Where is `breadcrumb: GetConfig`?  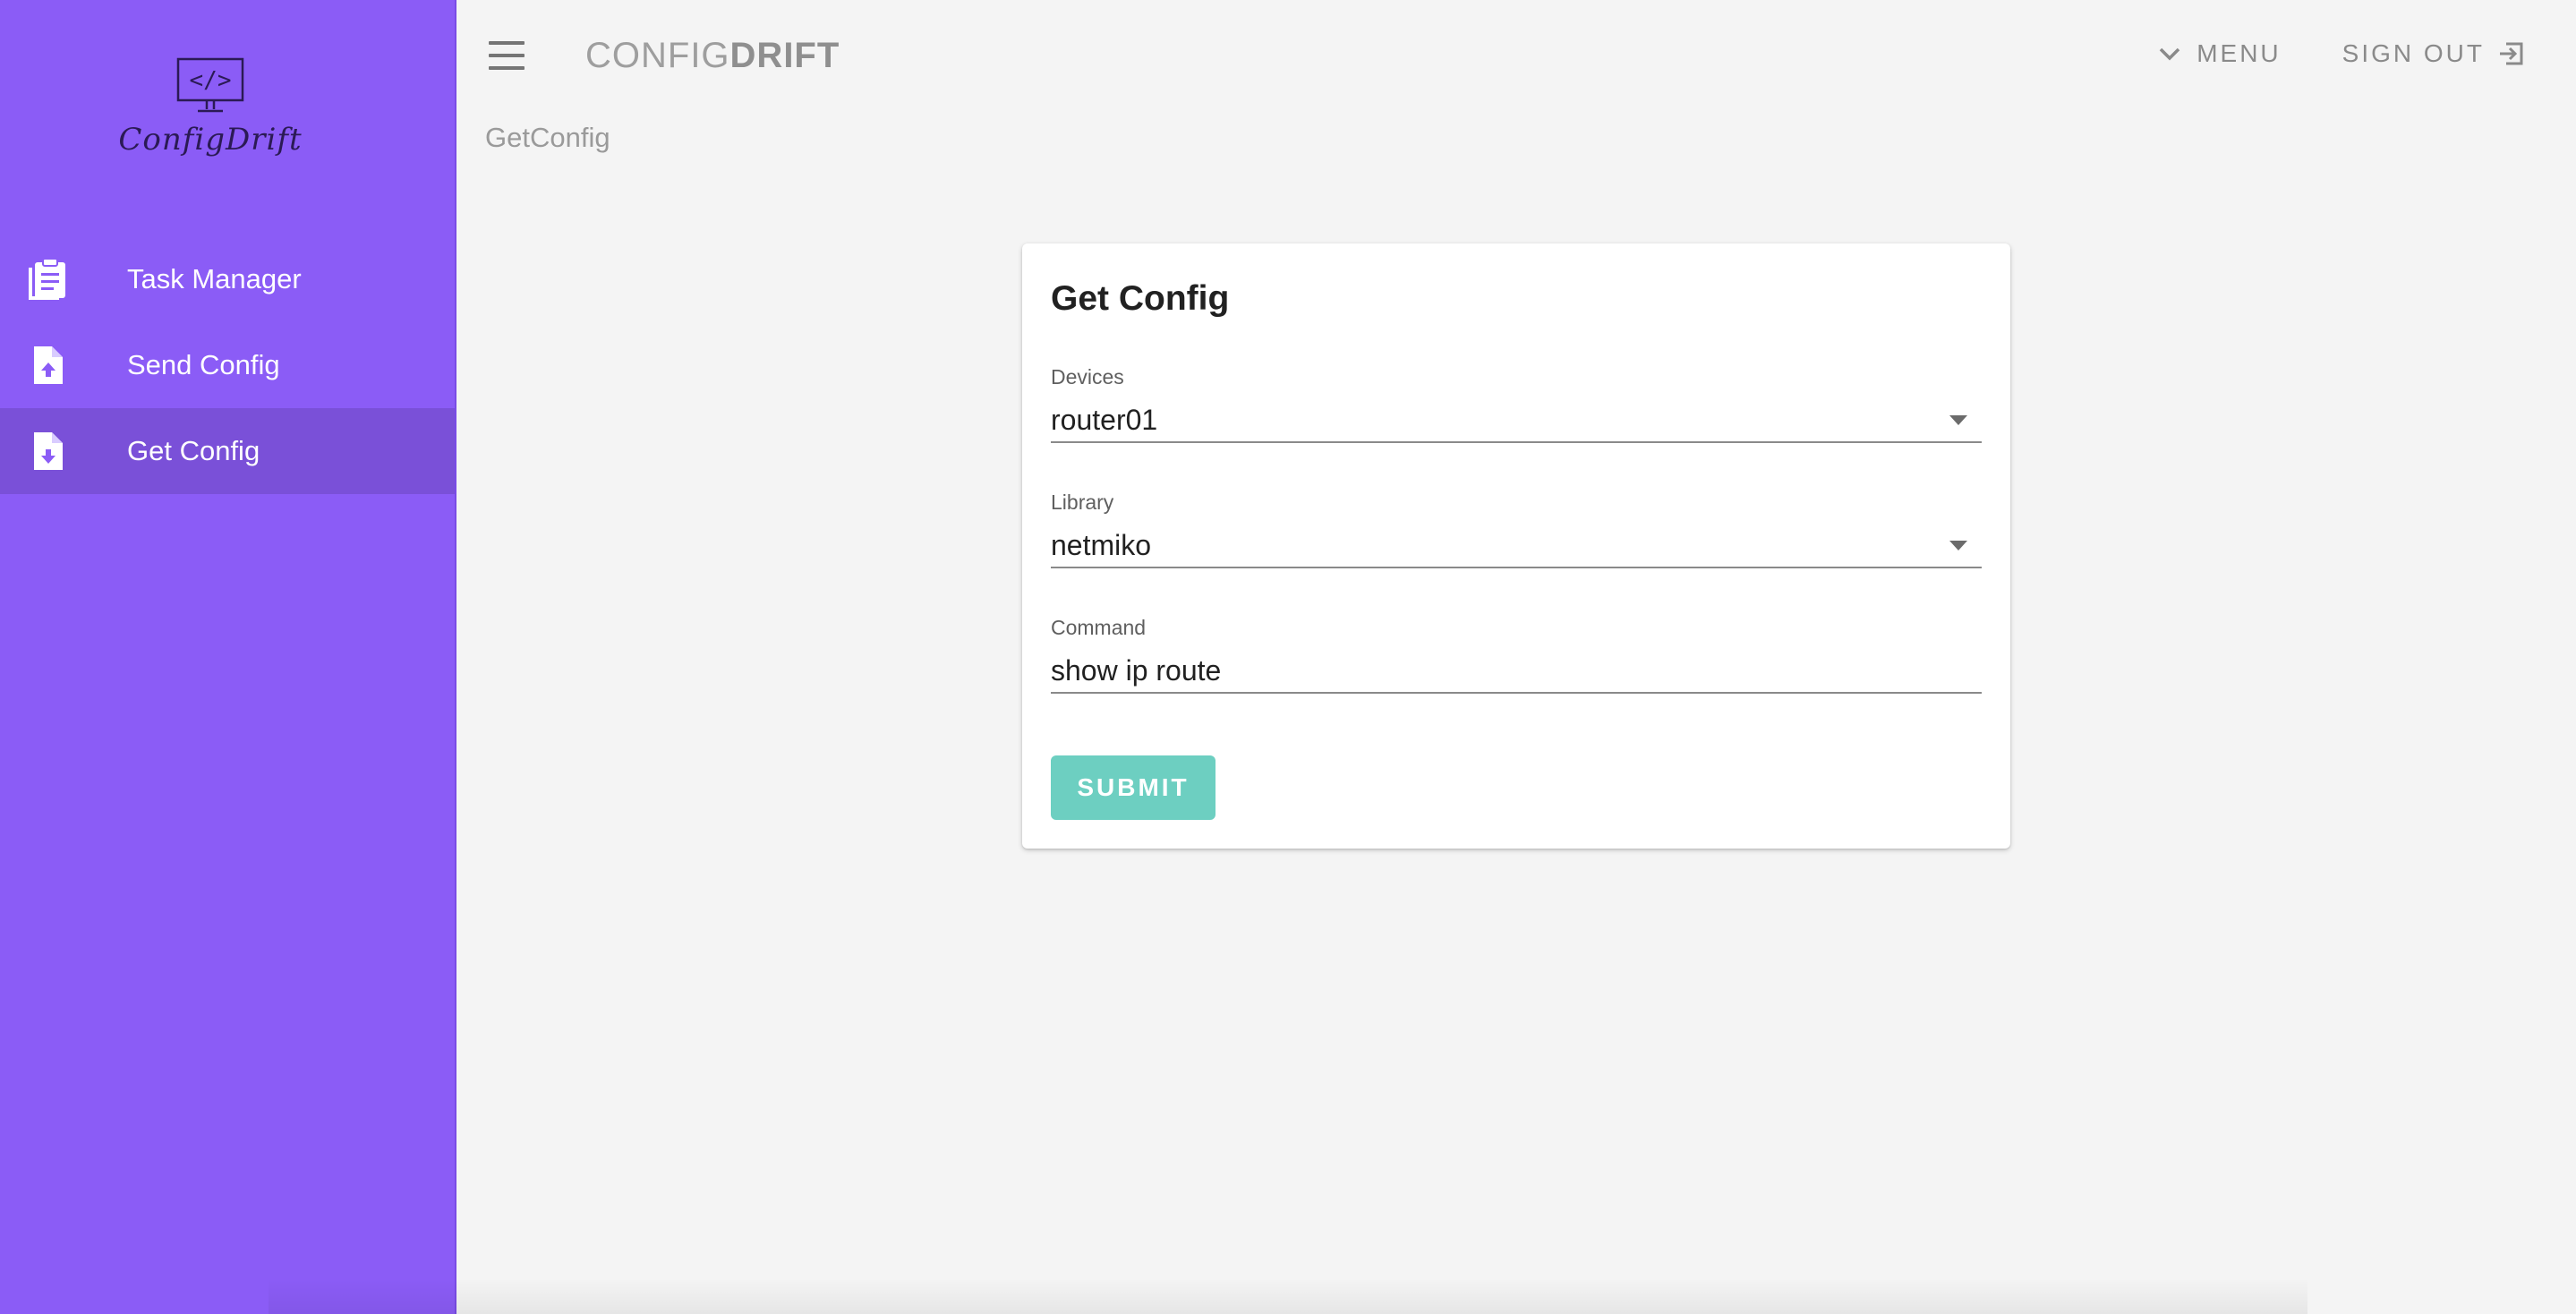
breadcrumb: GetConfig is located at coordinates (547, 137).